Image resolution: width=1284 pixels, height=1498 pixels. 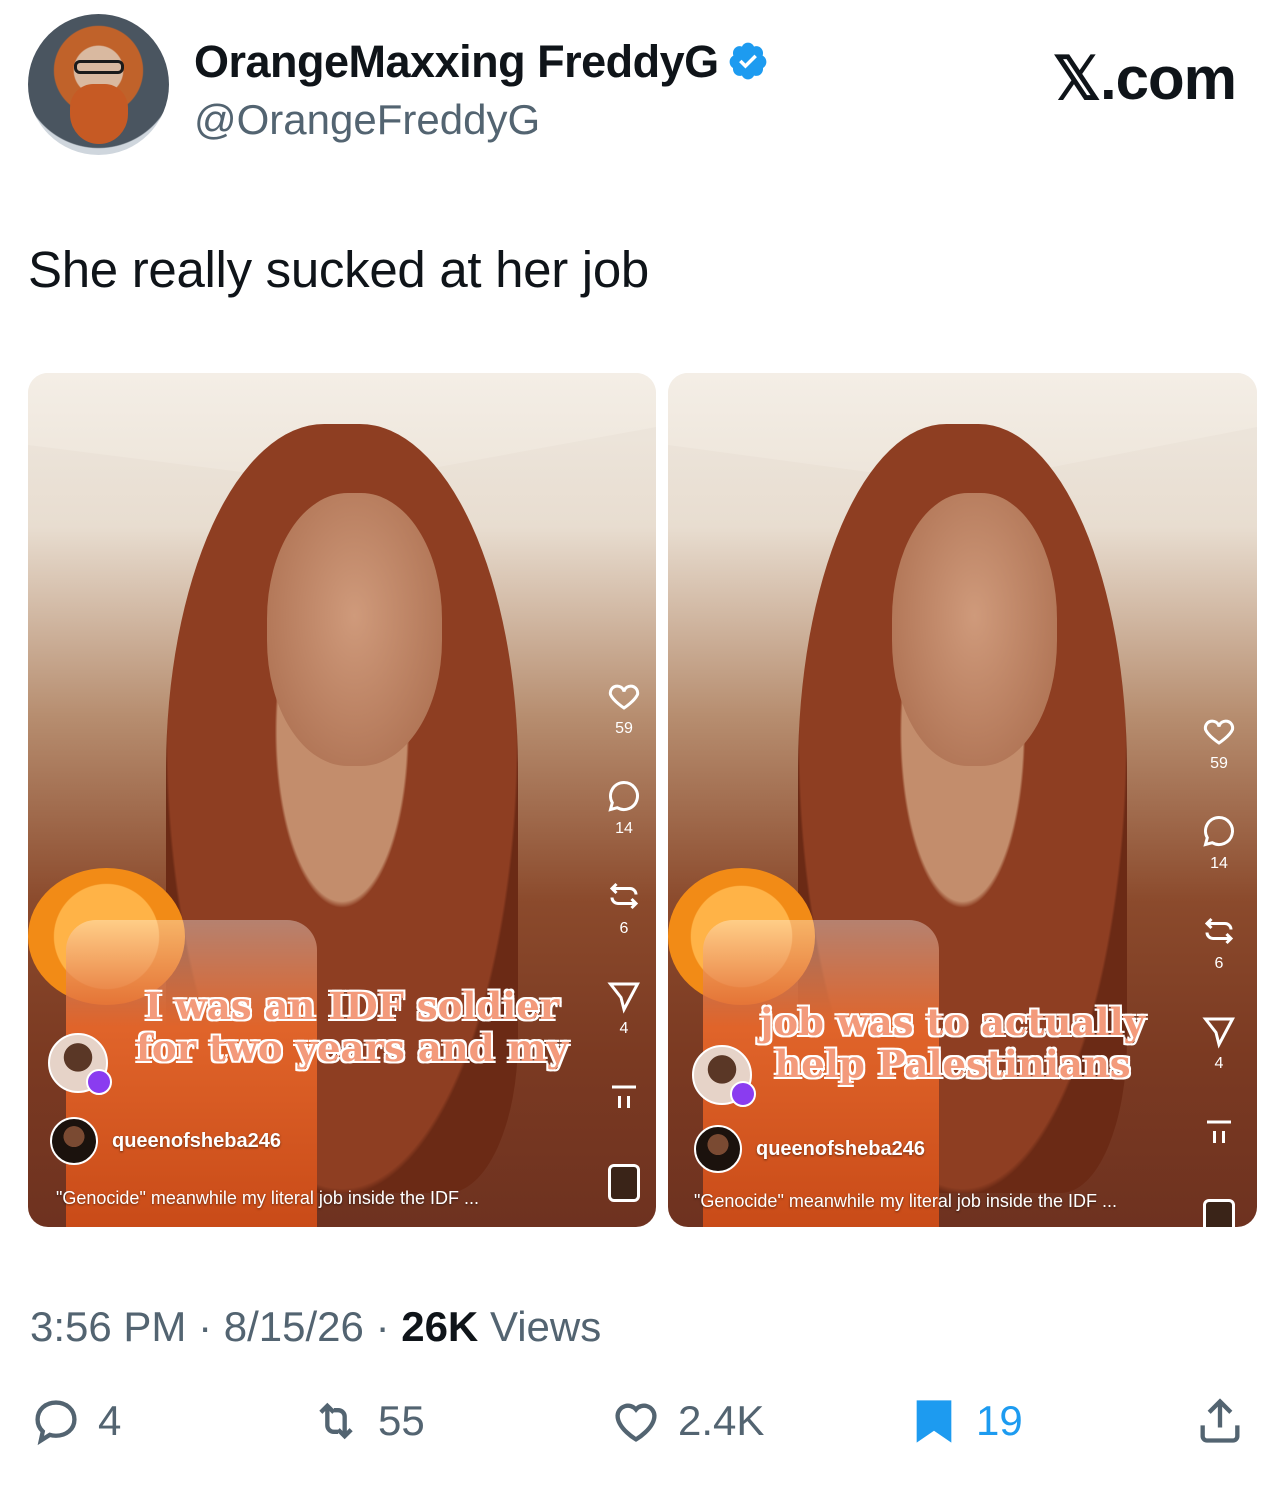 I want to click on author-name: OrangeMaxxing FreddyG, so click(x=481, y=62).